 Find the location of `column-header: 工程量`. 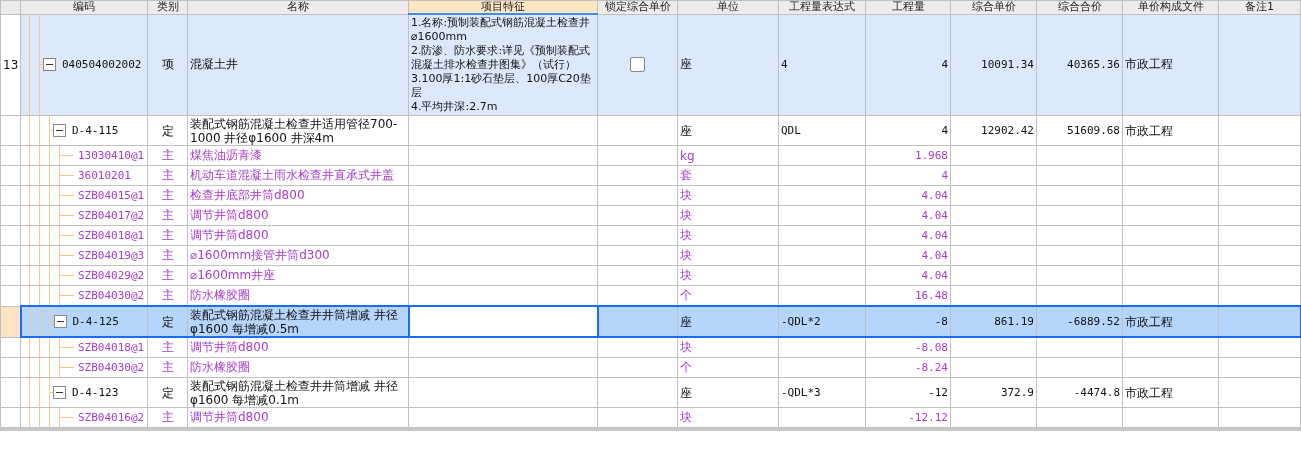

column-header: 工程量 is located at coordinates (908, 7).